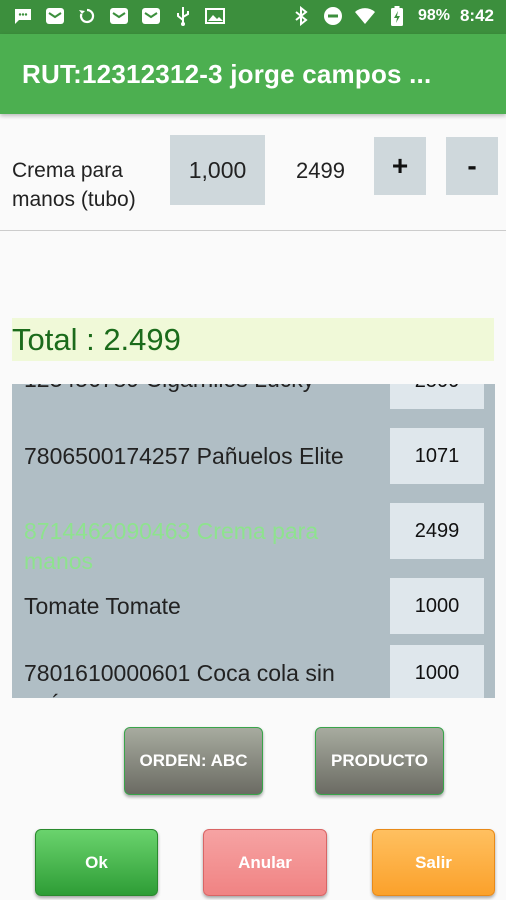 This screenshot has height=900, width=506. What do you see at coordinates (74, 185) in the screenshot?
I see `item-name: Crema para manos (tubo)` at bounding box center [74, 185].